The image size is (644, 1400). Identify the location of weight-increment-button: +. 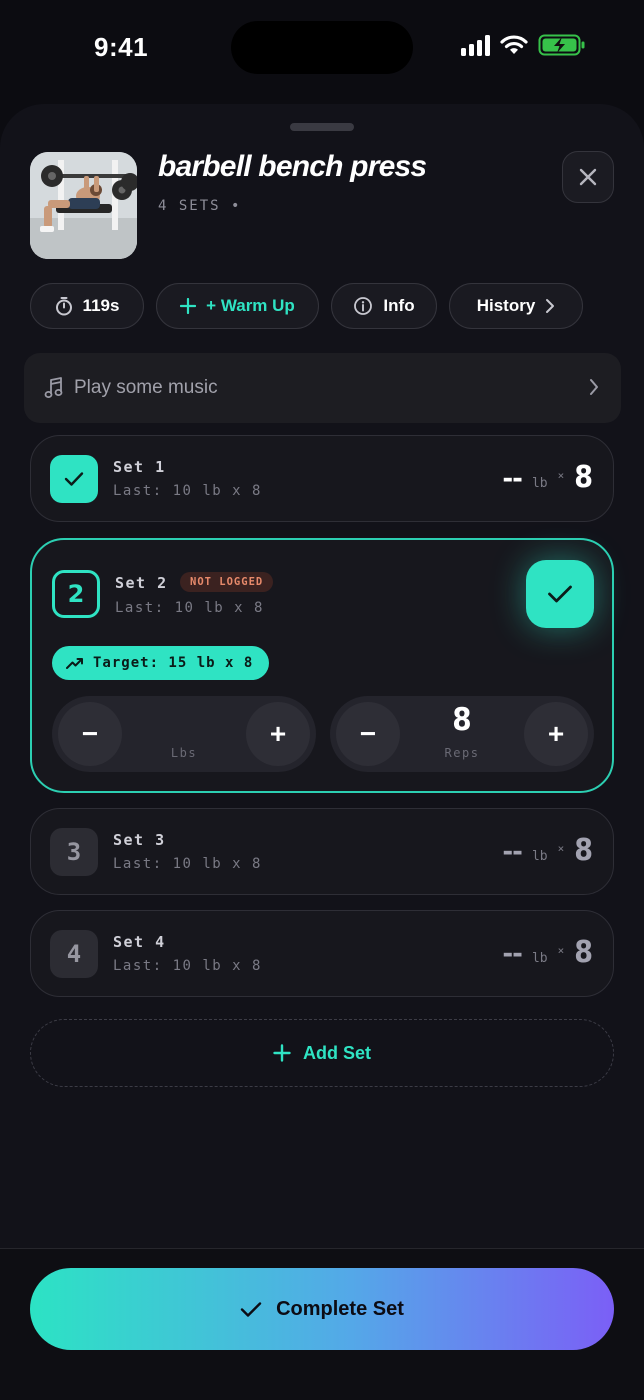
(278, 734).